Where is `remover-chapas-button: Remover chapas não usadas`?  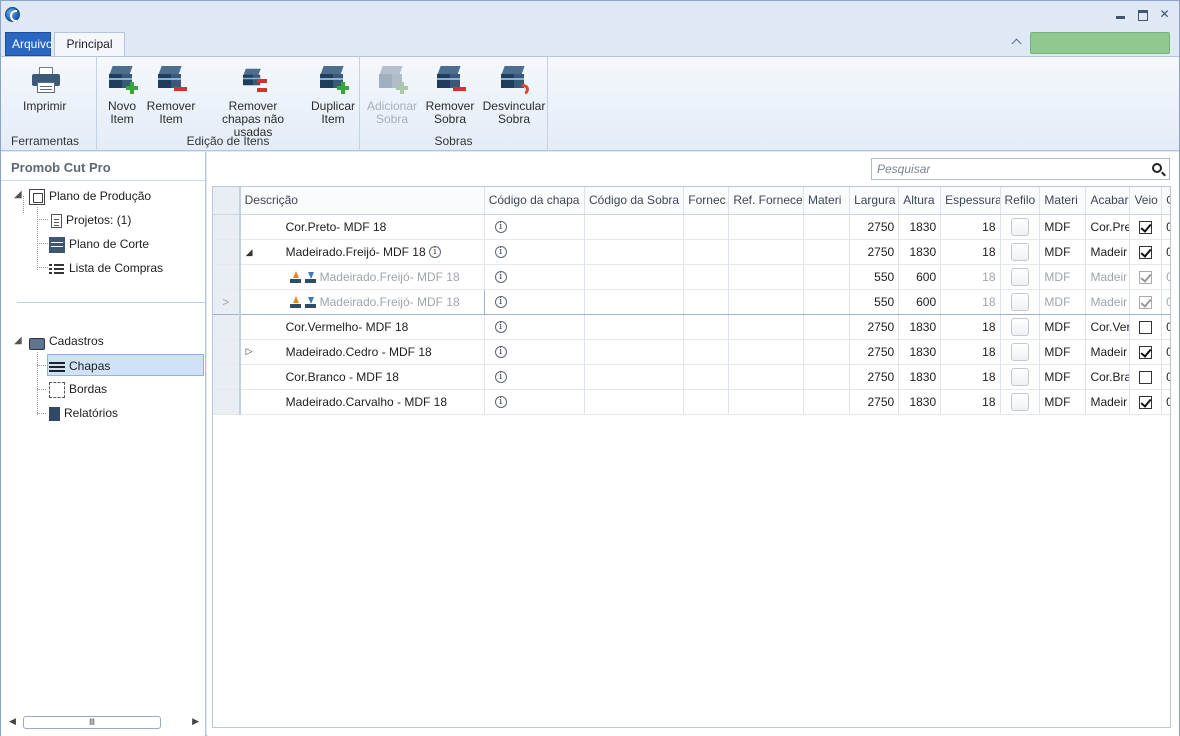 remover-chapas-button: Remover chapas não usadas is located at coordinates (253, 101).